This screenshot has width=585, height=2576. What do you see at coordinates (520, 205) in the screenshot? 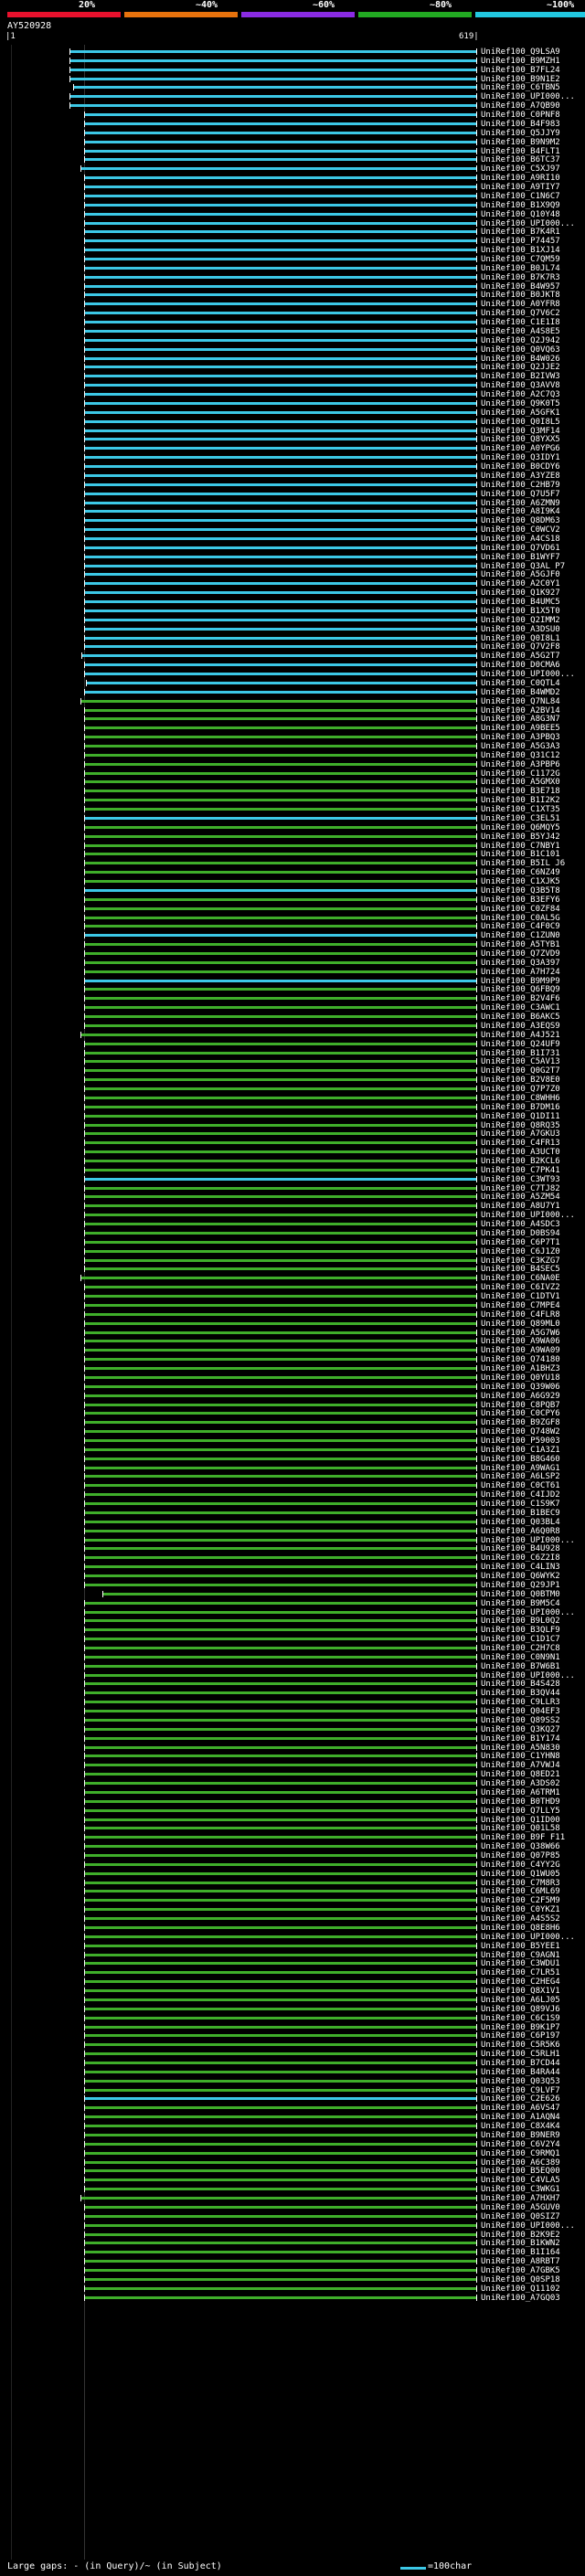
I see `hit-label: UniRef100_B1X9Q9` at bounding box center [520, 205].